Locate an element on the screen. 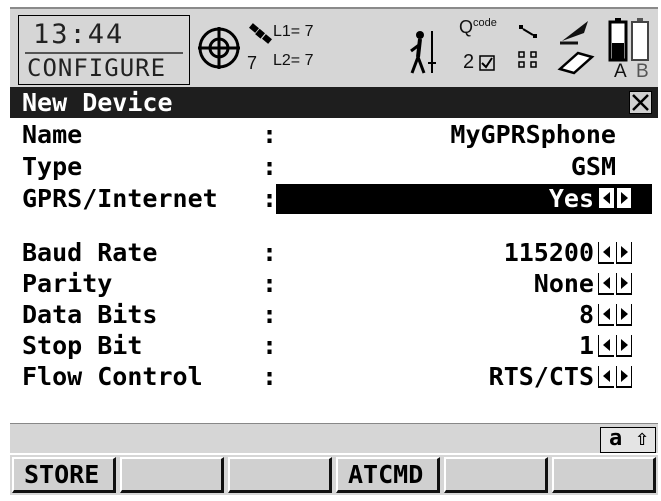 Image resolution: width=661 pixels, height=501 pixels. atcmd-button: ATCMD is located at coordinates (388, 475).